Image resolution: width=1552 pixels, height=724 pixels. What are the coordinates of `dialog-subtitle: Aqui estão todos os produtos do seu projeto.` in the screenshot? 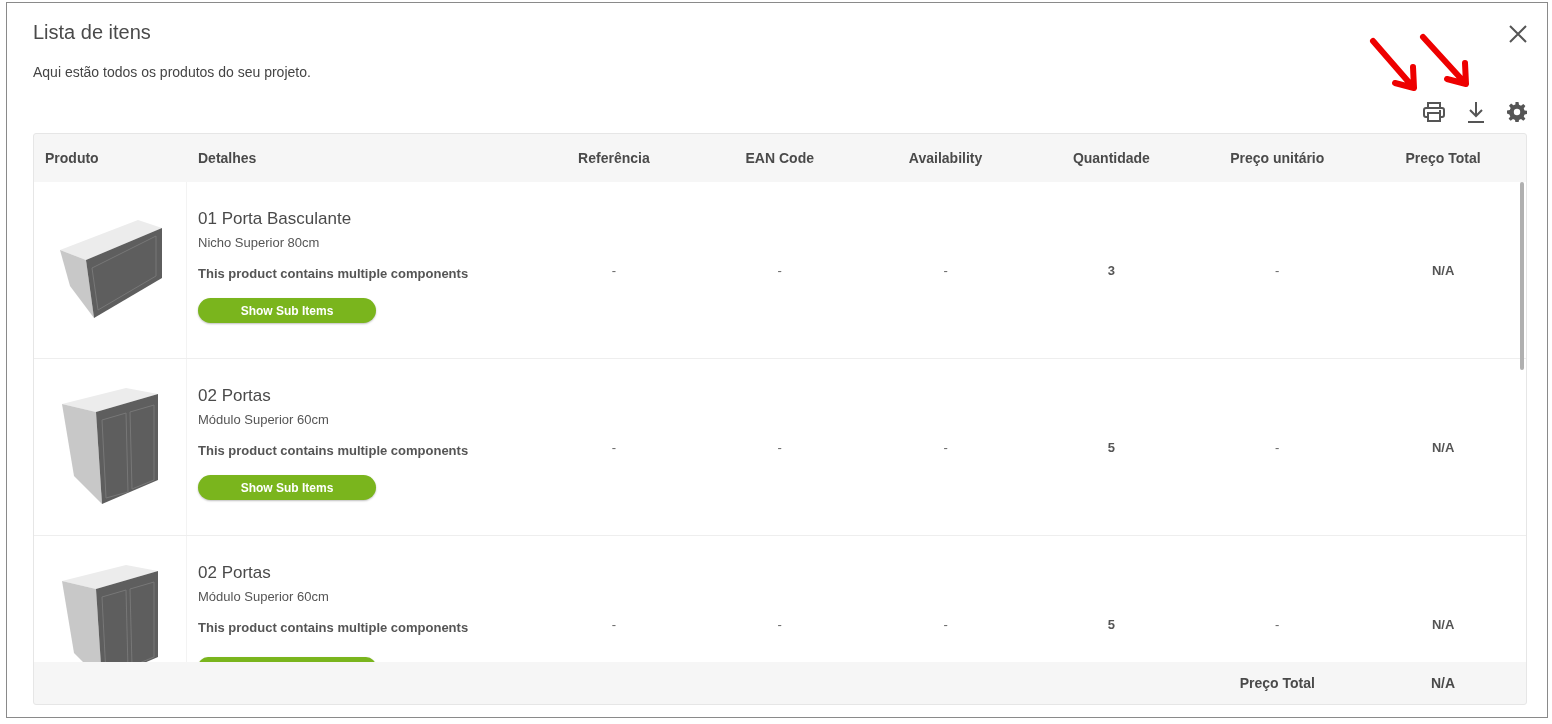 It's located at (172, 72).